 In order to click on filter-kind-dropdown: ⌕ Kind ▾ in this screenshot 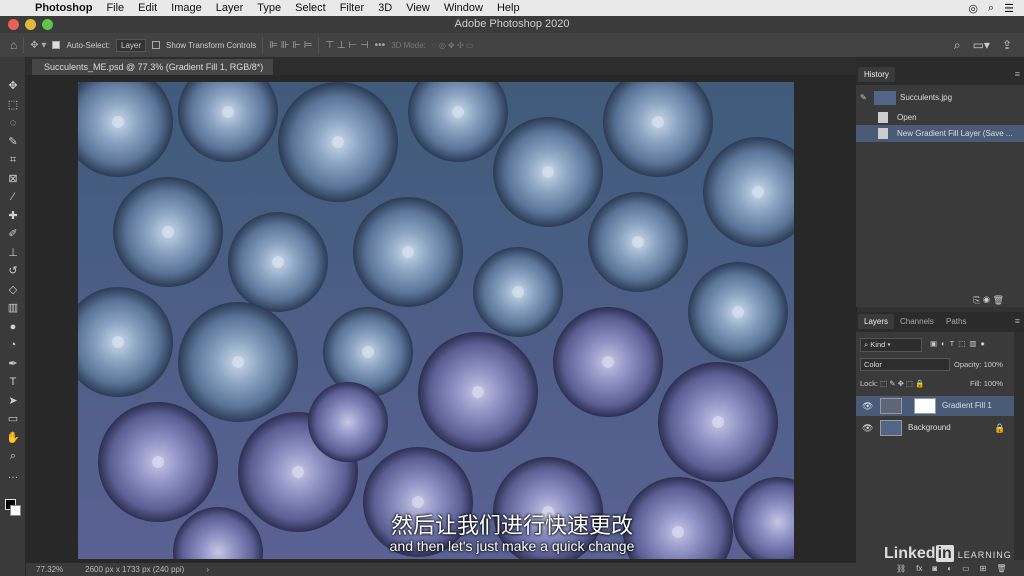, I will do `click(891, 345)`.